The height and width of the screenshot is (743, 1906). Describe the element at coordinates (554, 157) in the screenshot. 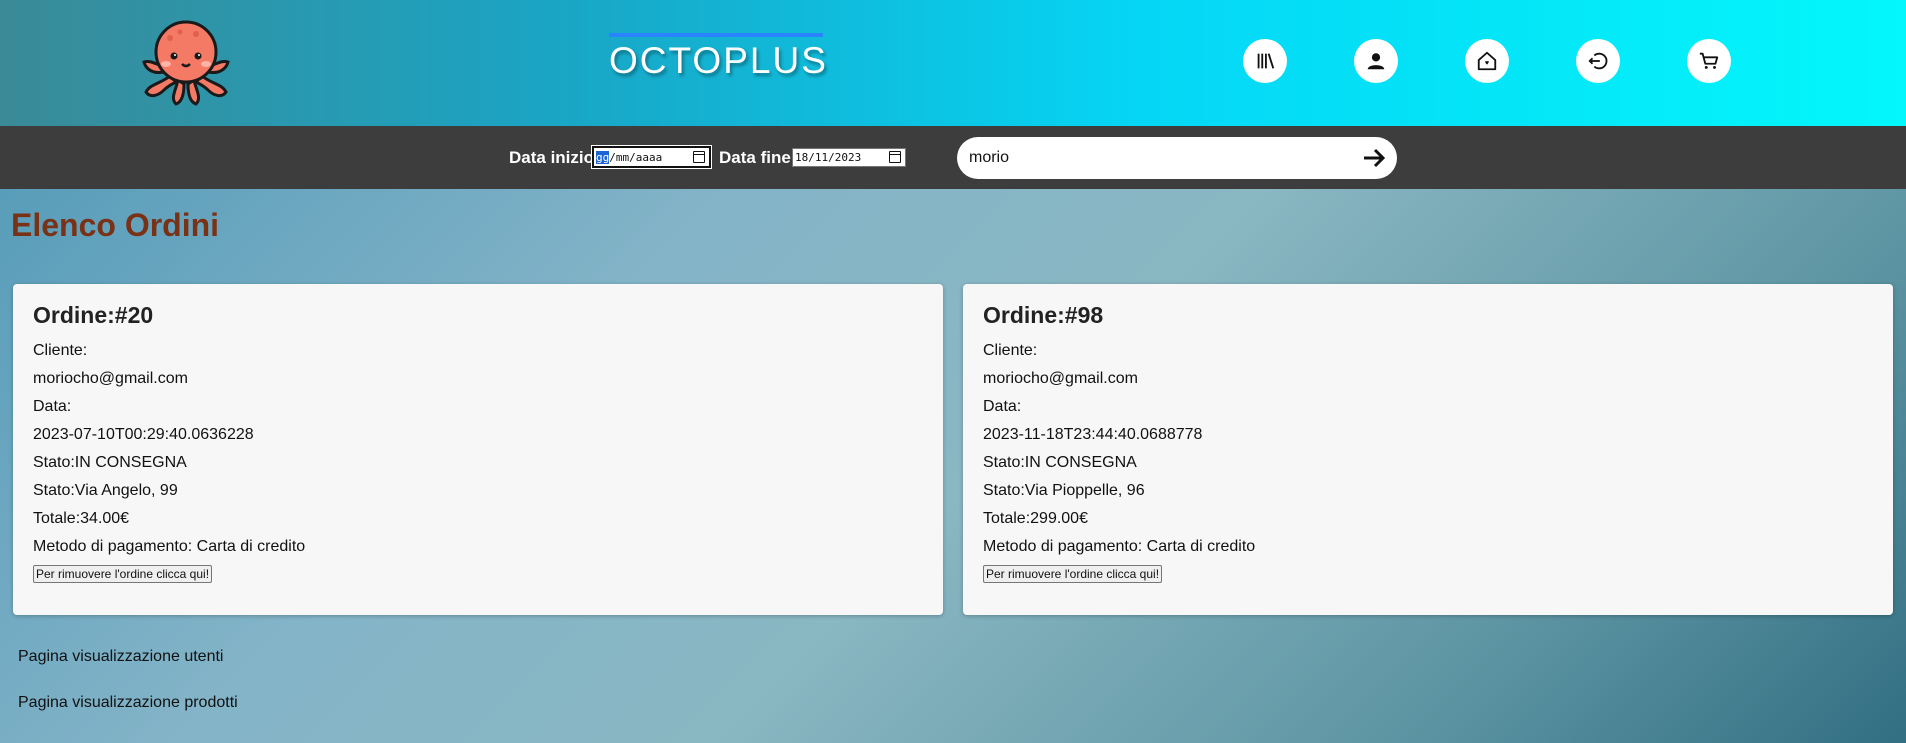

I see `start-date-label: Data inizio:` at that location.